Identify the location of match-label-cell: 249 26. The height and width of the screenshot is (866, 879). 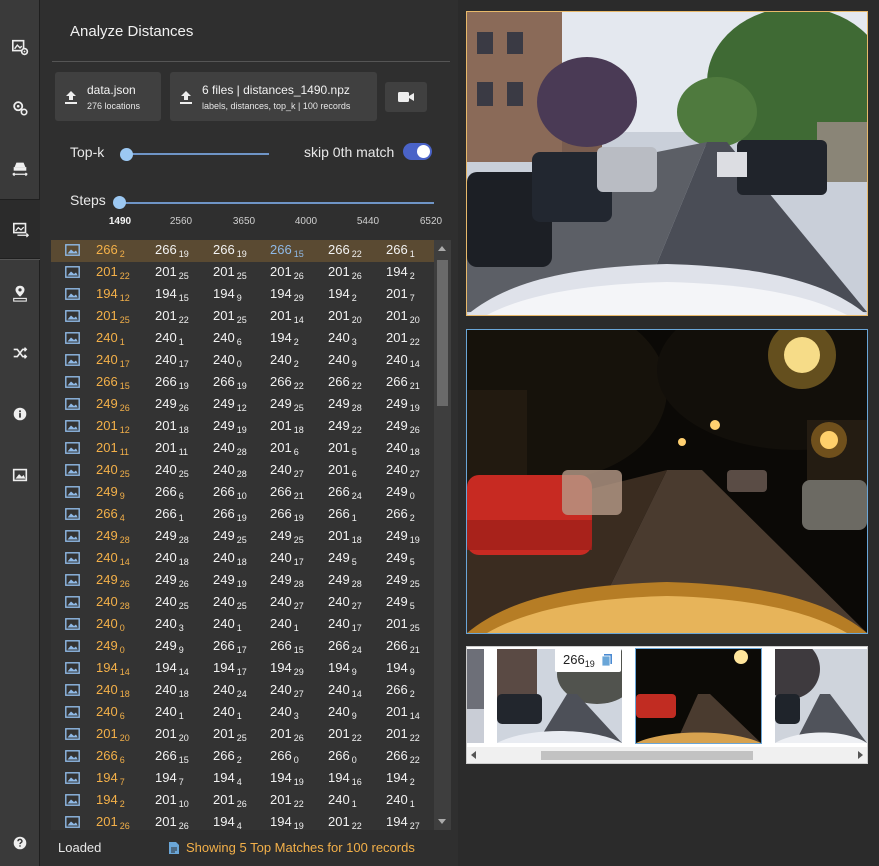
(403, 426).